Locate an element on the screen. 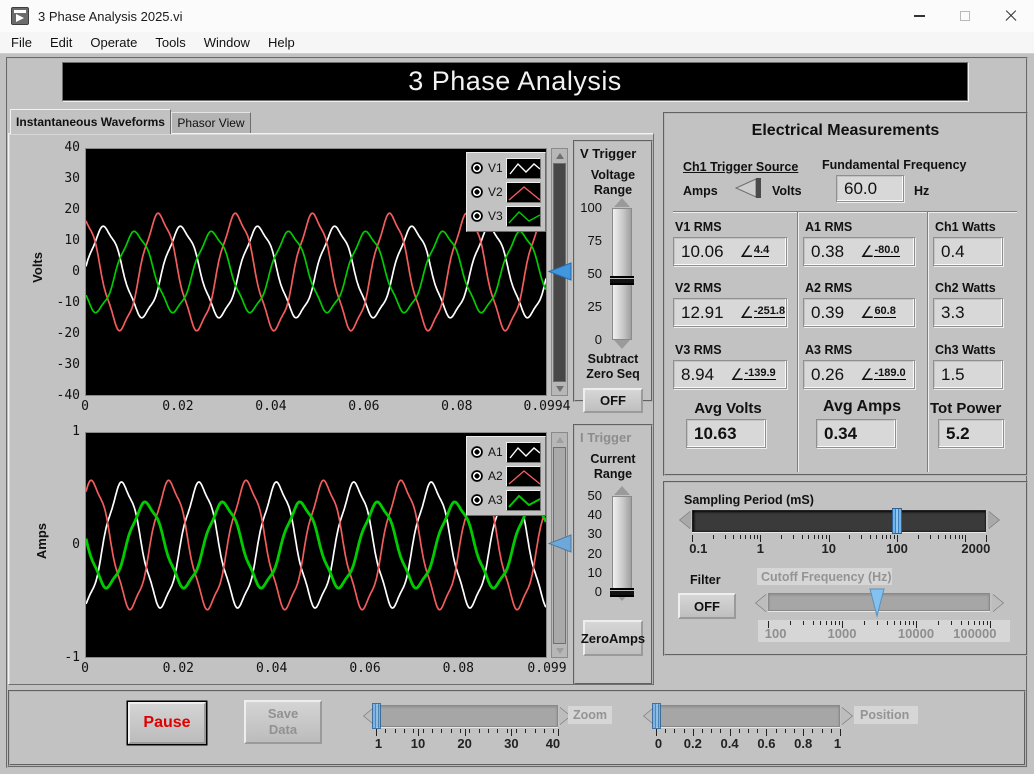 The height and width of the screenshot is (774, 1034). fundamental-frequency-display: 60.0 is located at coordinates (870, 188).